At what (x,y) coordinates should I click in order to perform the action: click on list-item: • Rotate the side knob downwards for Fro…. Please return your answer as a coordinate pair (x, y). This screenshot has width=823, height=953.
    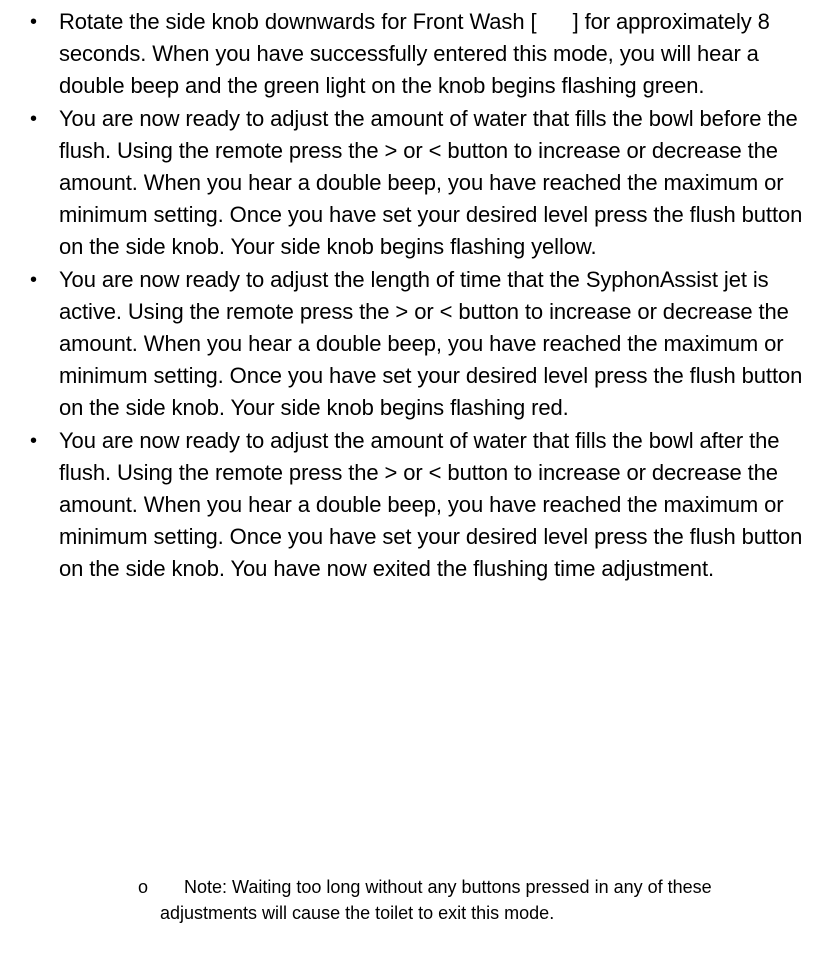
    Looking at the image, I should click on (411, 54).